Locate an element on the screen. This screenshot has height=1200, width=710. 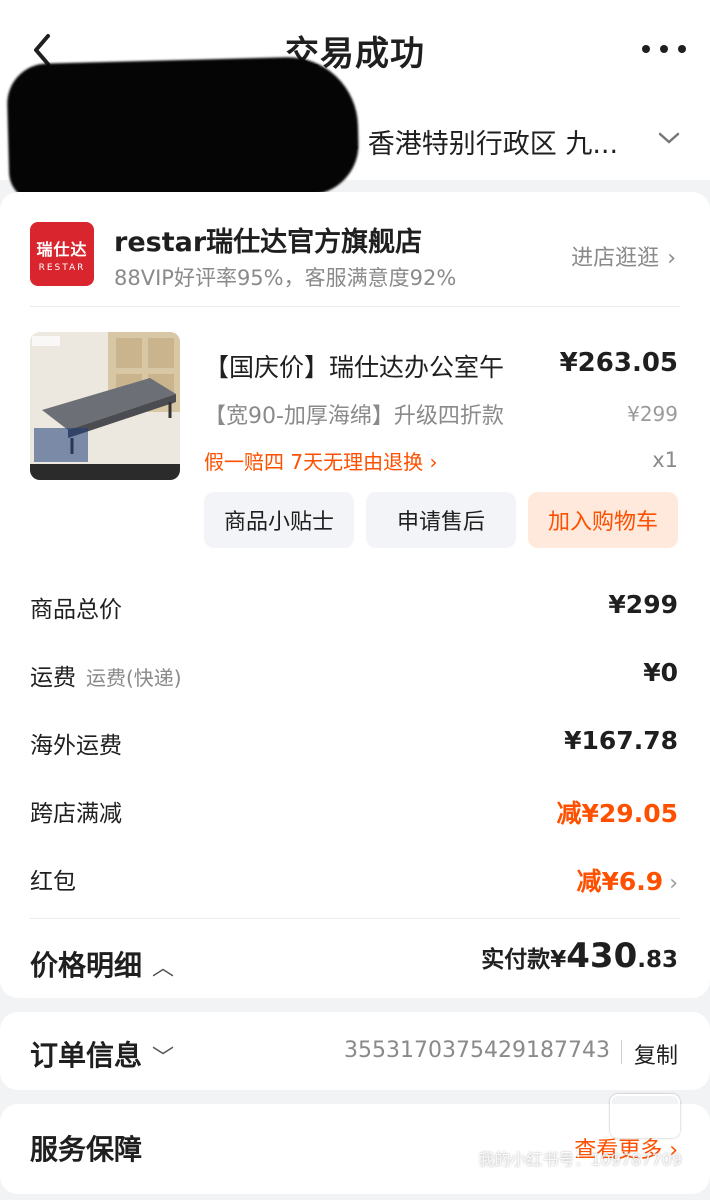
chevron-down-icon: ﹀ is located at coordinates (163, 1058).